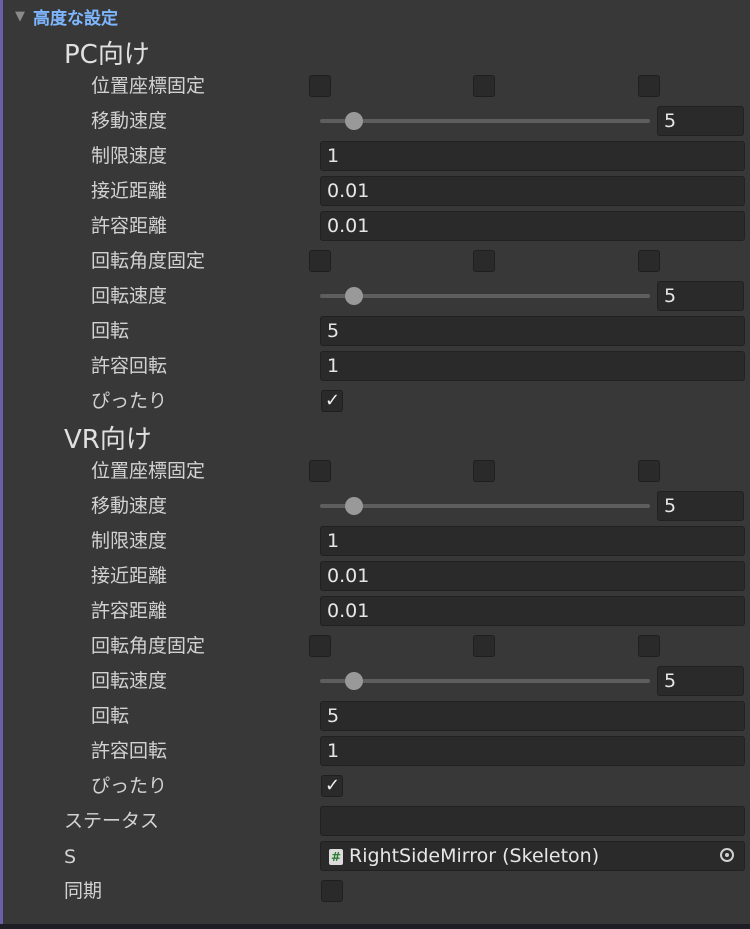 The image size is (750, 929). Describe the element at coordinates (129, 366) in the screenshot. I see `pc-tolerance-rotation-label: 許容回転` at that location.